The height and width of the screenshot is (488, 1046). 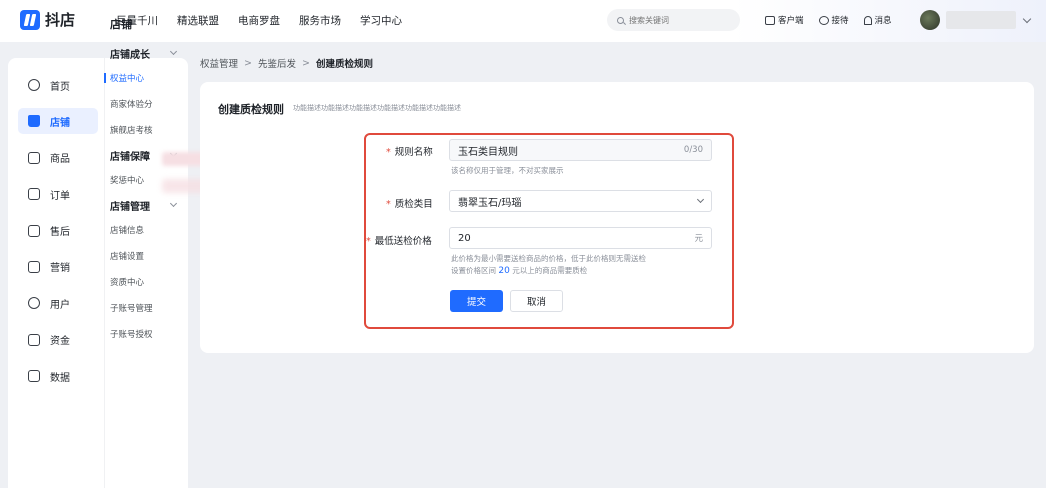 What do you see at coordinates (130, 207) in the screenshot?
I see `nav-group-label: 店铺管理` at bounding box center [130, 207].